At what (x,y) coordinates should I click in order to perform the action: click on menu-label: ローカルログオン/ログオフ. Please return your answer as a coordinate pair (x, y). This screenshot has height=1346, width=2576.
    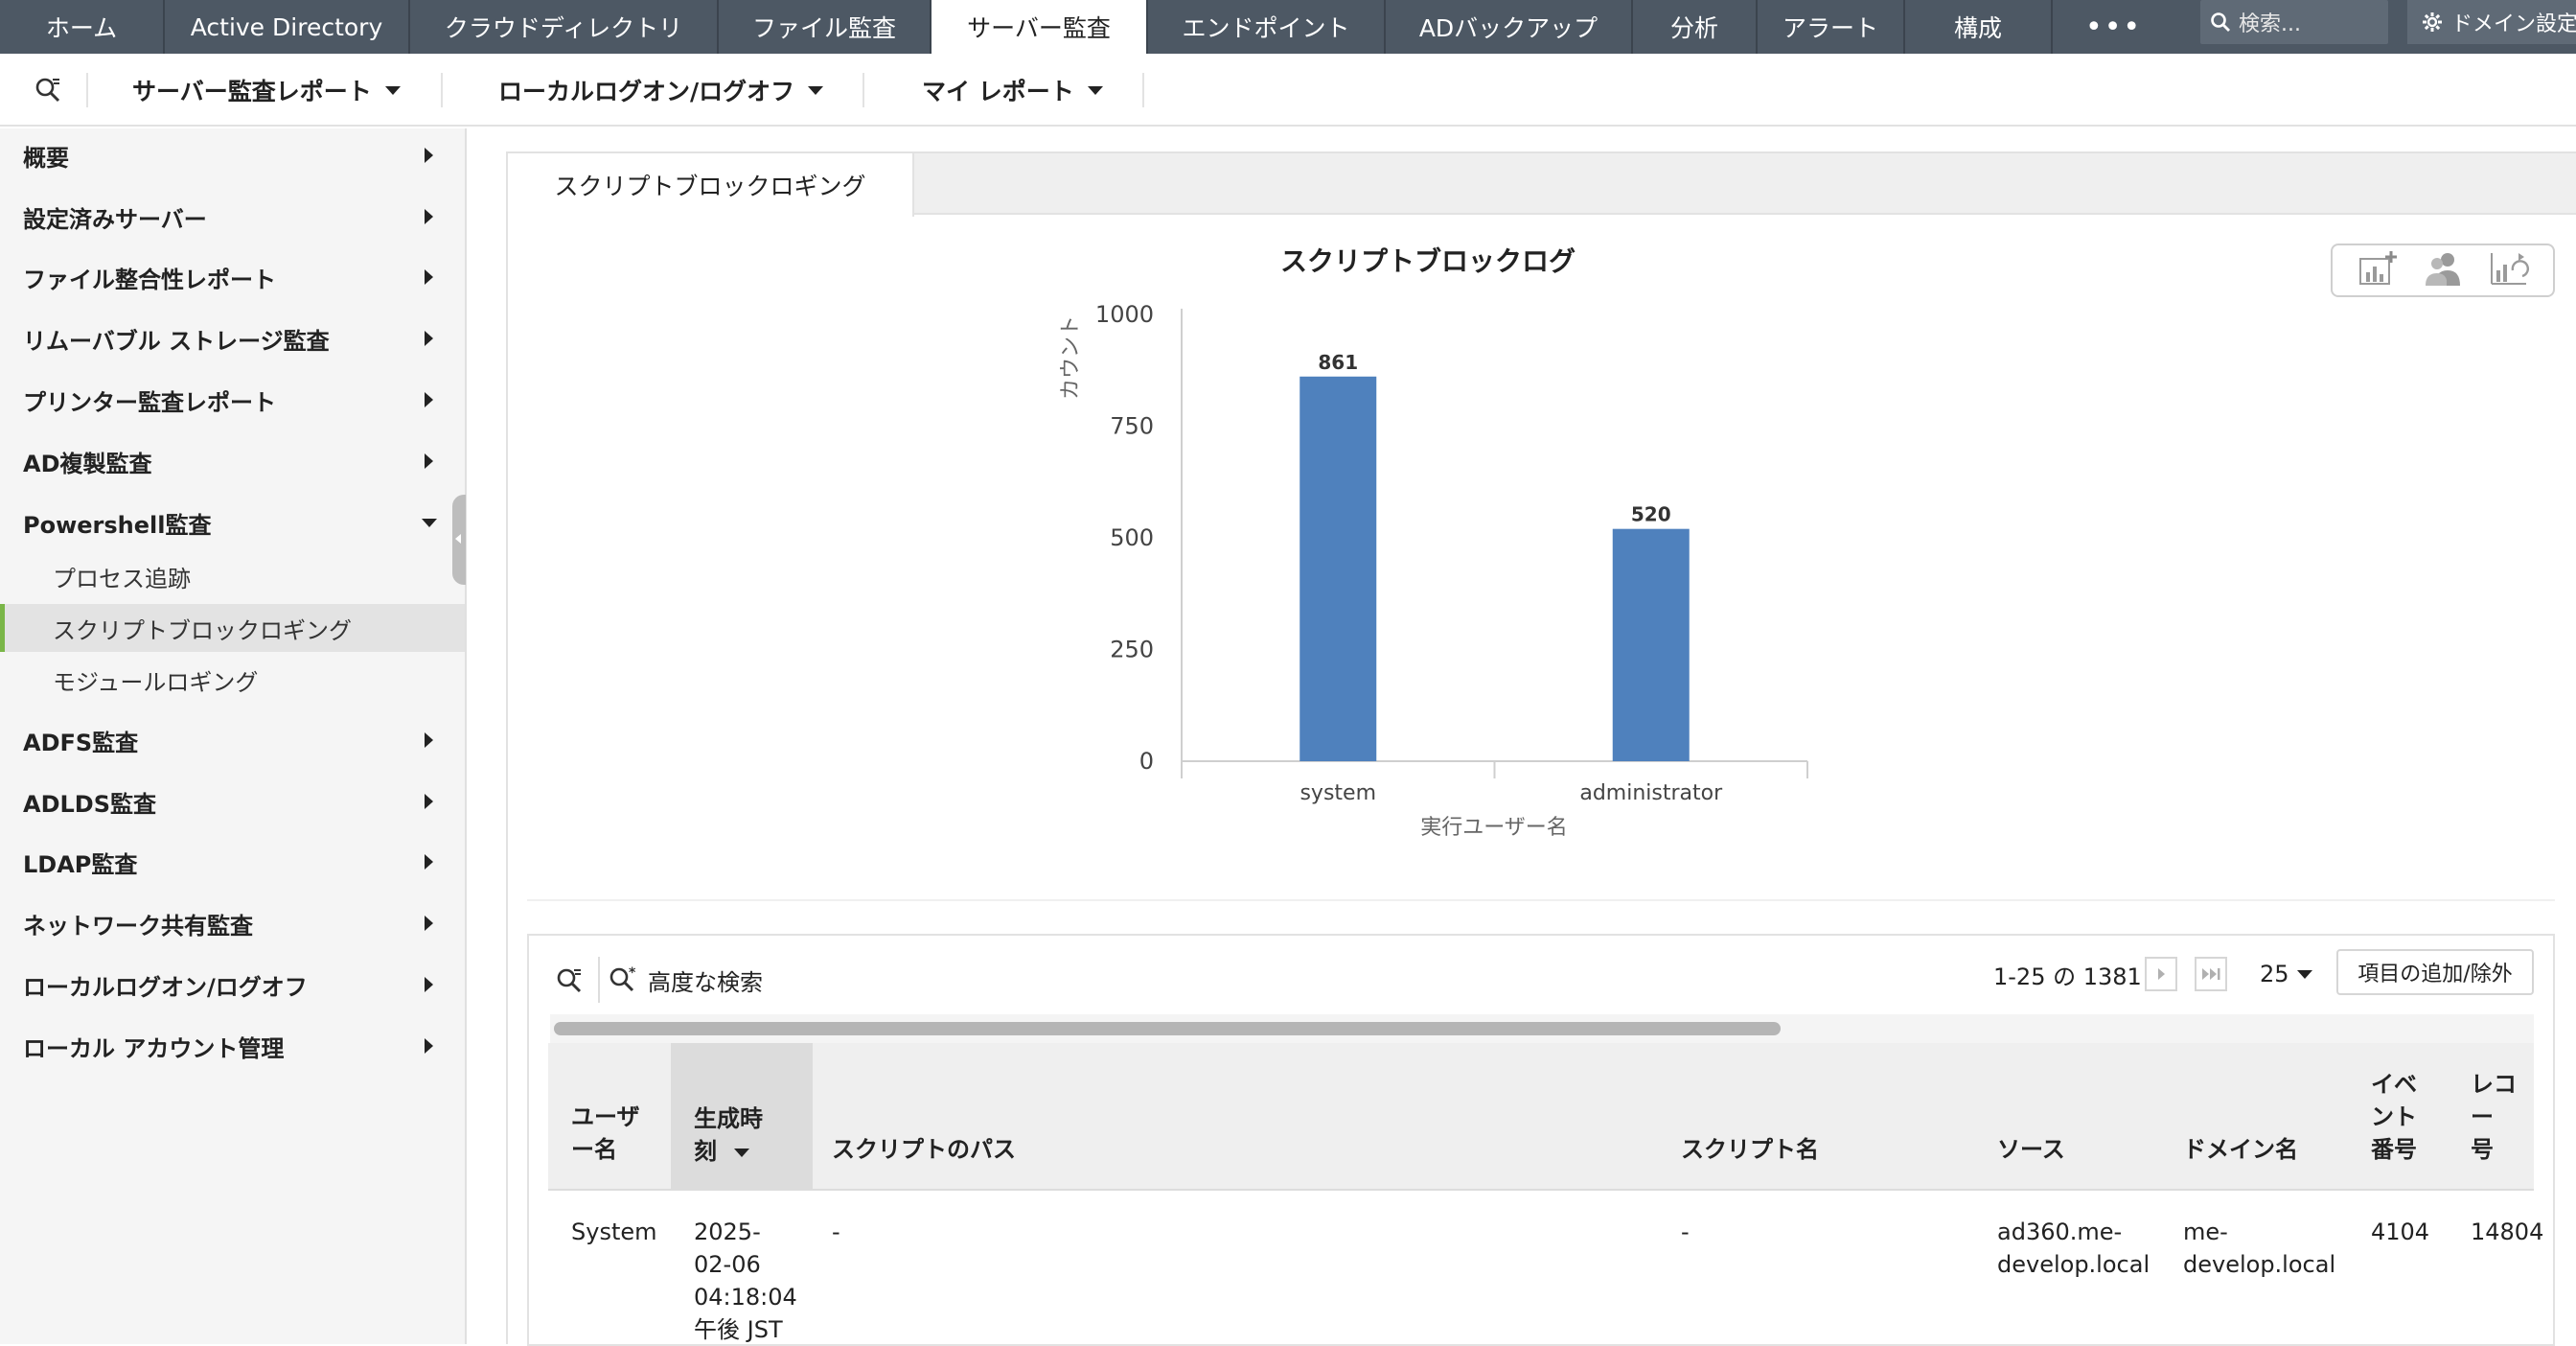
    Looking at the image, I should click on (646, 91).